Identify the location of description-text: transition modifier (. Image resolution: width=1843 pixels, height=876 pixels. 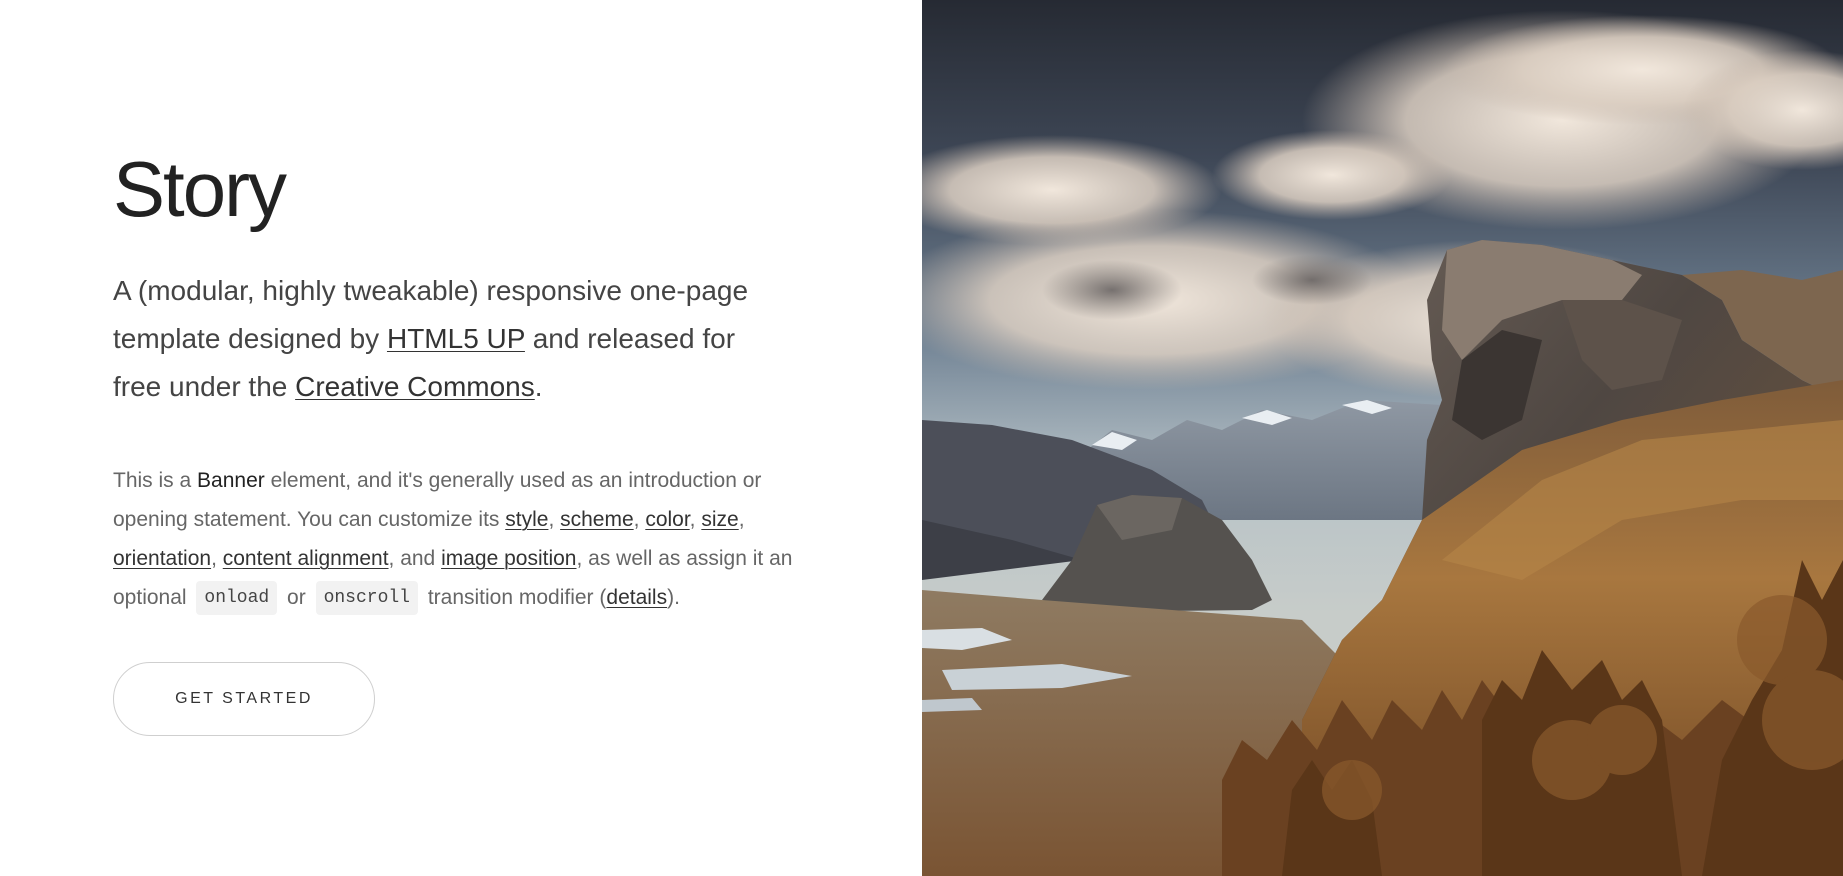
(514, 597).